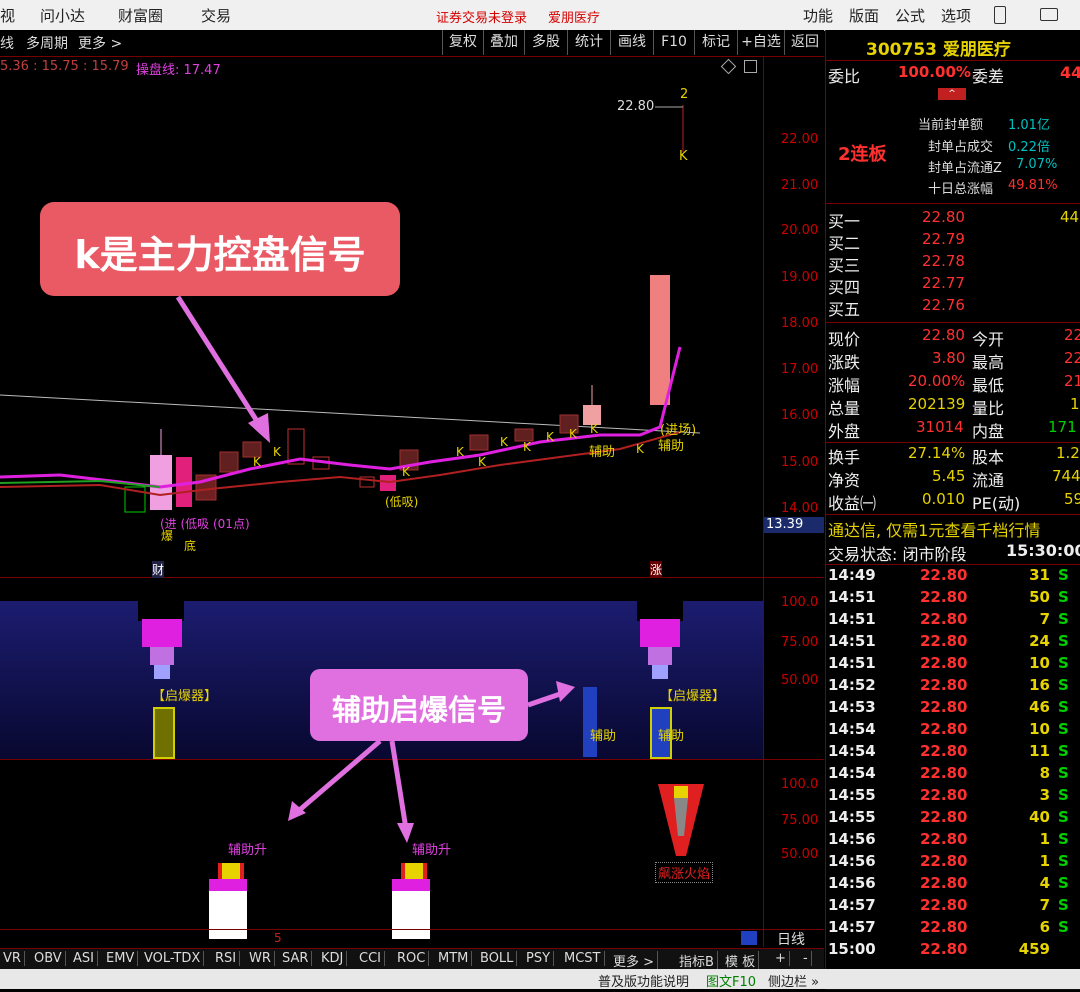 This screenshot has height=992, width=1080. What do you see at coordinates (953, 478) in the screenshot?
I see `stat-row: 净资 5.45 流通 744` at bounding box center [953, 478].